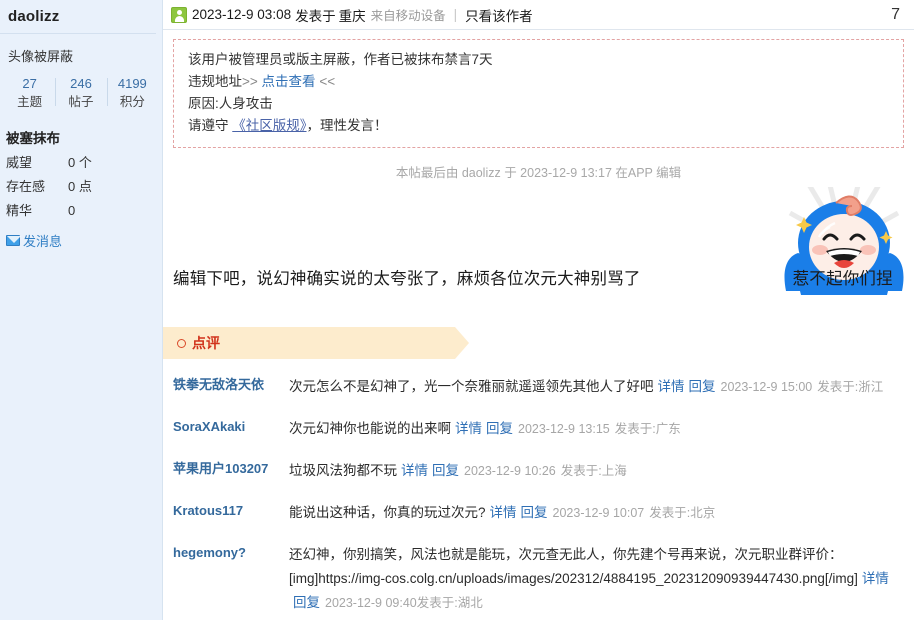  I want to click on send-message-label: 发消息, so click(43, 241).